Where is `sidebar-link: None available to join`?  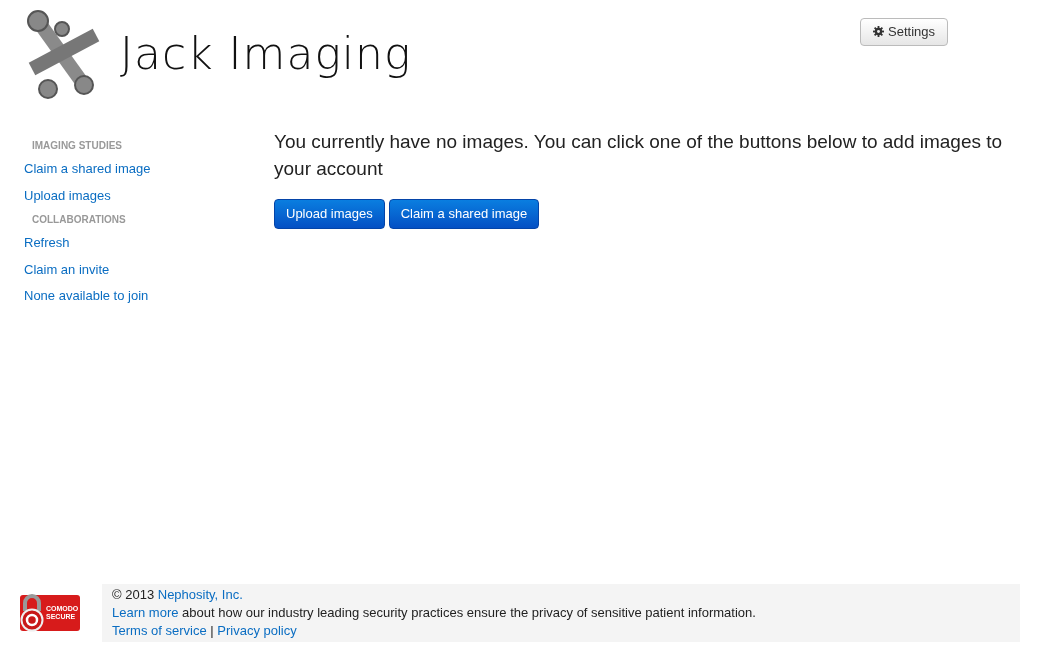
sidebar-link: None available to join is located at coordinates (149, 296).